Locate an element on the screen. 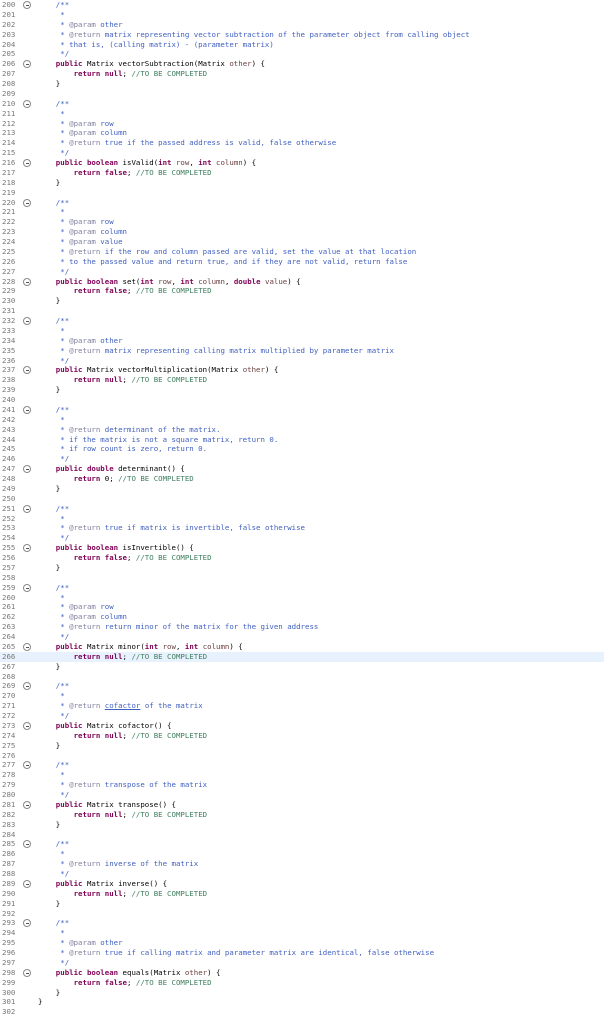 The image size is (604, 1024). code-line: 233 * is located at coordinates (302, 331).